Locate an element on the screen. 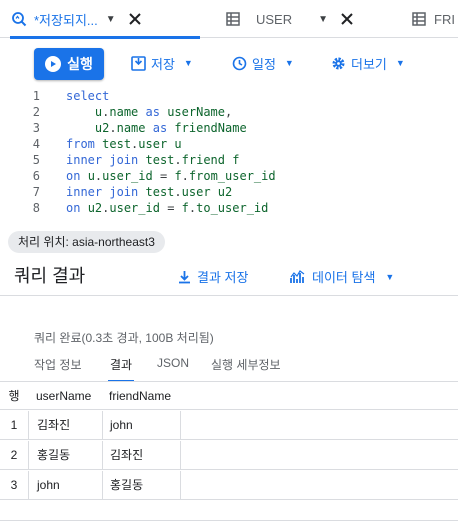 This screenshot has height=524, width=458. code-line: 8 on u2.user_id = f.to_user_id is located at coordinates (229, 208).